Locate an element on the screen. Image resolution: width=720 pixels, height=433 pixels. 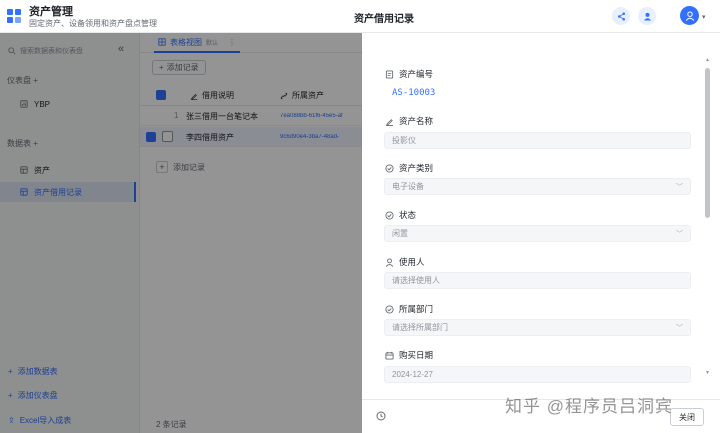
app-grid-icon is located at coordinates (14, 16).